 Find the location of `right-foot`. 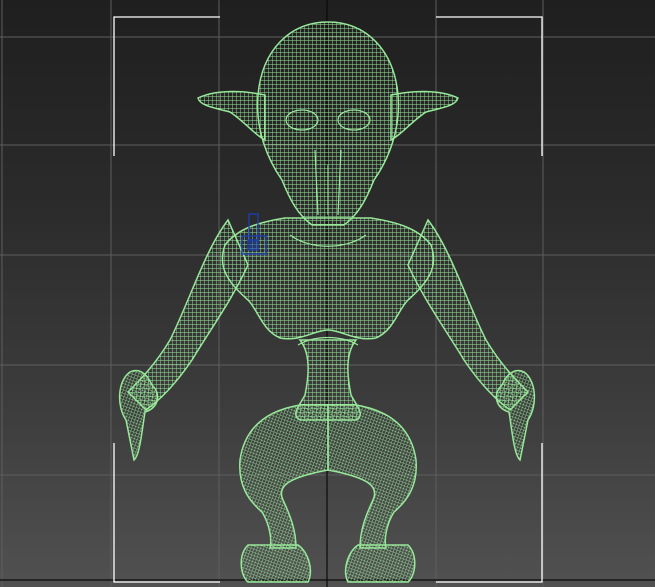

right-foot is located at coordinates (380, 563).